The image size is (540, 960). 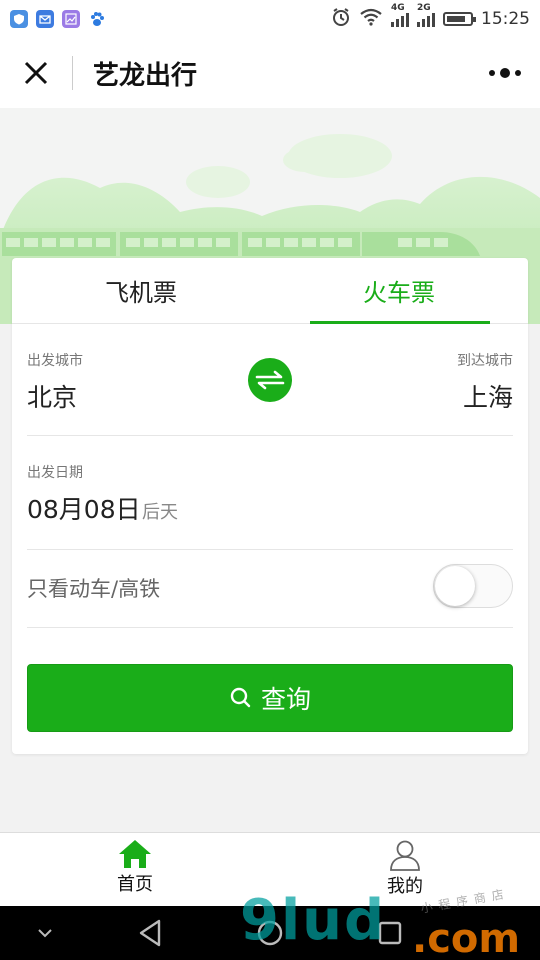 I want to click on collapse-nav-button, so click(x=45, y=933).